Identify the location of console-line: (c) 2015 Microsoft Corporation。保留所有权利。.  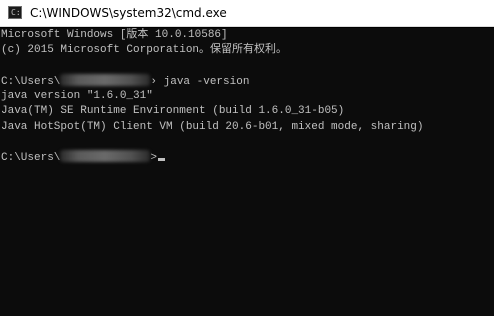
(144, 50).